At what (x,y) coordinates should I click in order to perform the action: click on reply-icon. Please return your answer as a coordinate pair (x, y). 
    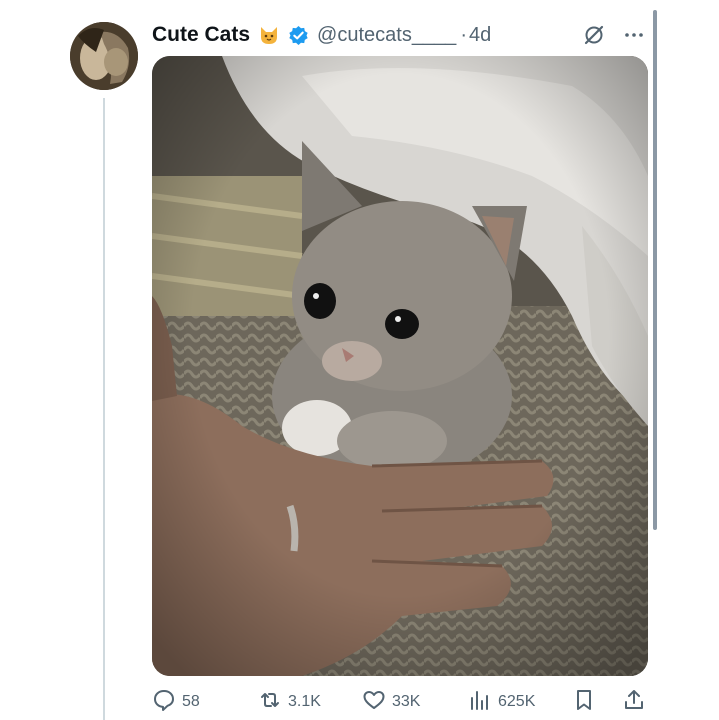
    Looking at the image, I should click on (164, 702).